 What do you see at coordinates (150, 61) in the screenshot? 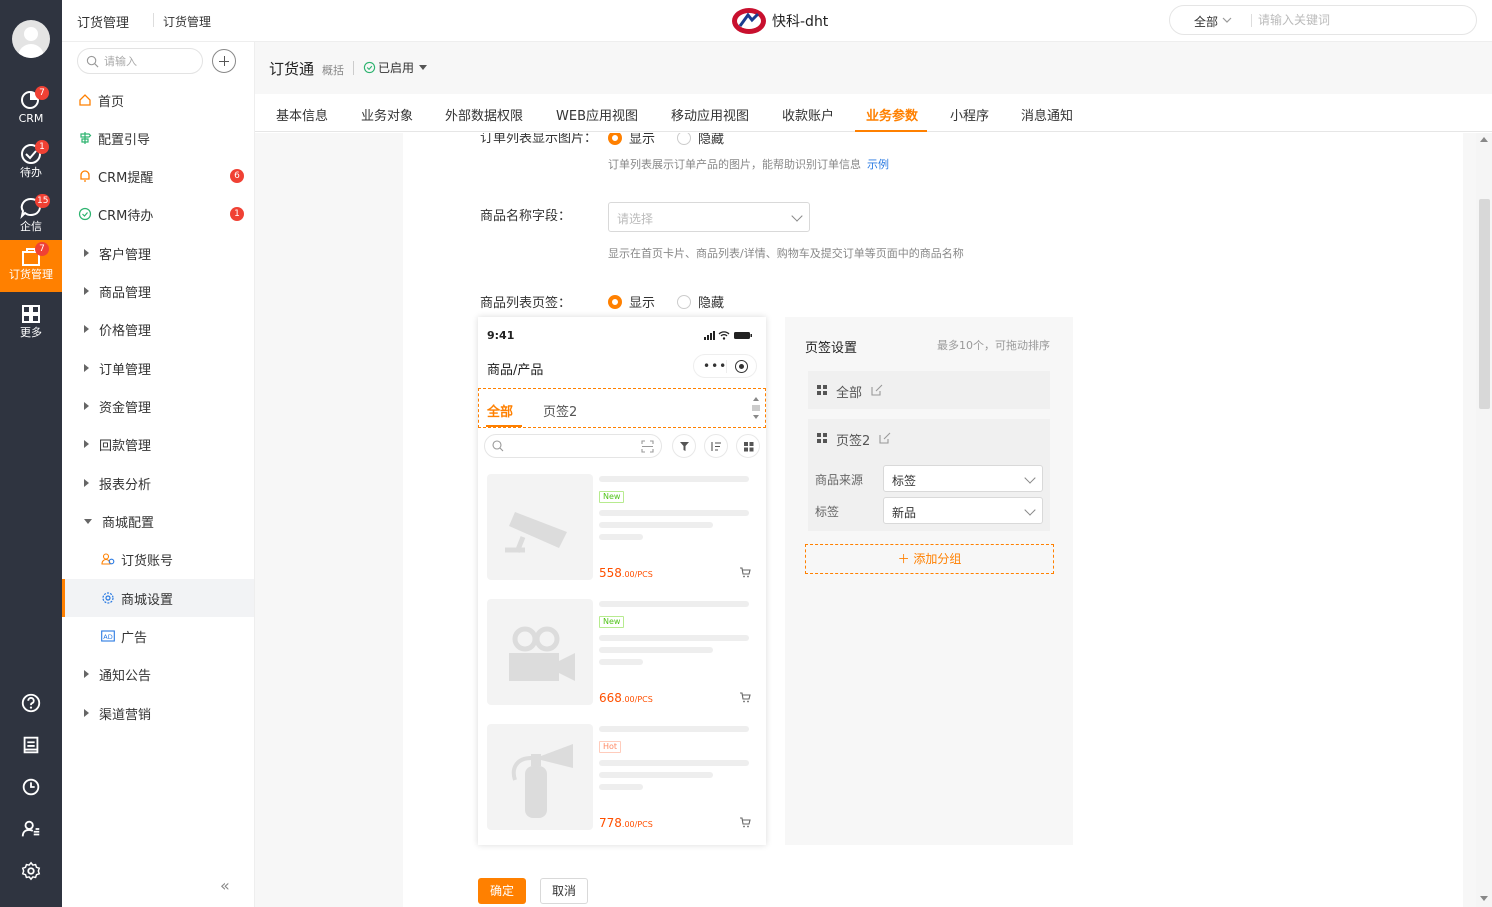
I see `nav-search-input` at bounding box center [150, 61].